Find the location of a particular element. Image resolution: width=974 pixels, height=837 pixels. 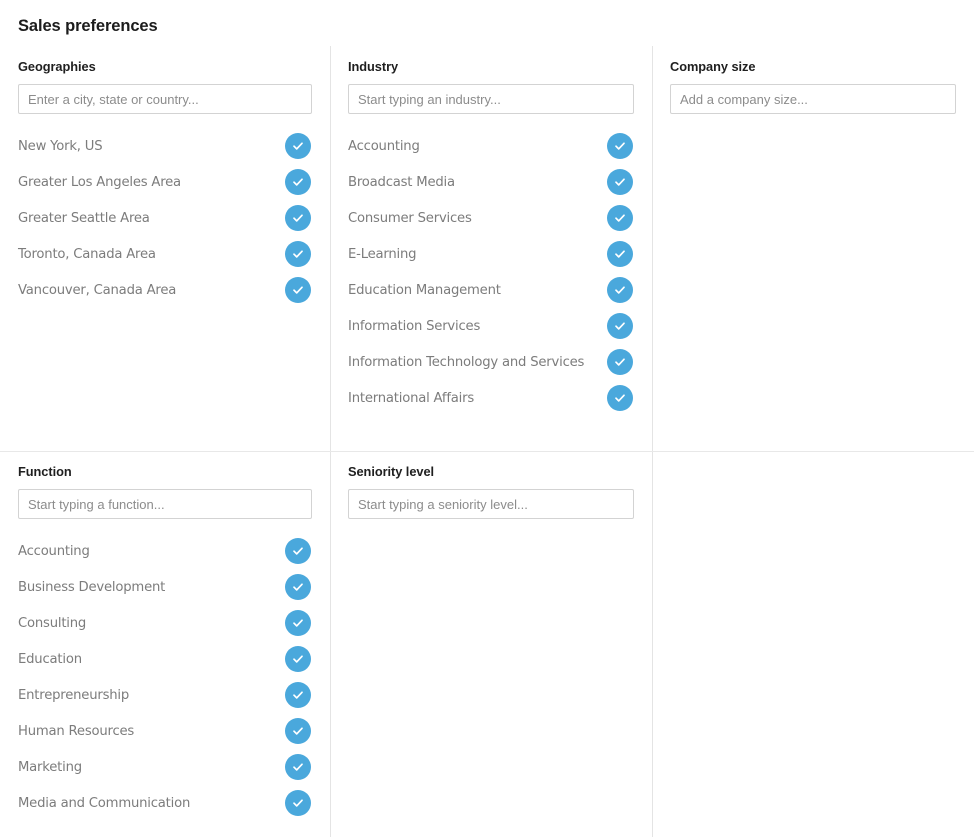

option-label: Human Resources is located at coordinates (76, 731).